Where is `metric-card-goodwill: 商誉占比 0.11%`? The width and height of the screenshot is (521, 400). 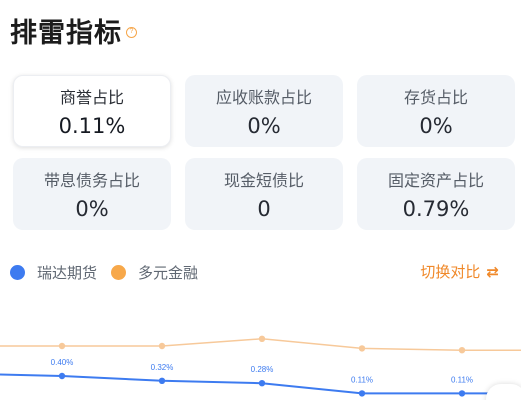 metric-card-goodwill: 商誉占比 0.11% is located at coordinates (92, 111).